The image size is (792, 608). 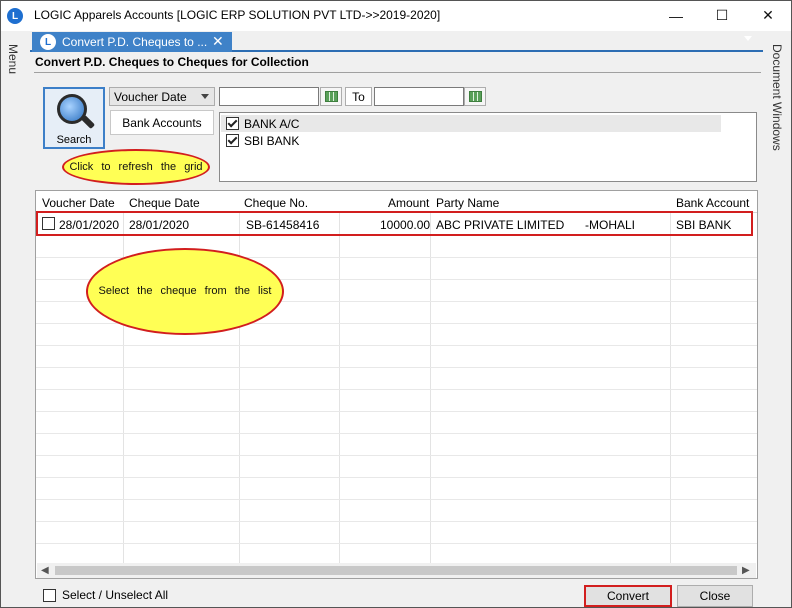 What do you see at coordinates (74, 140) in the screenshot?
I see `search-button-label: Search` at bounding box center [74, 140].